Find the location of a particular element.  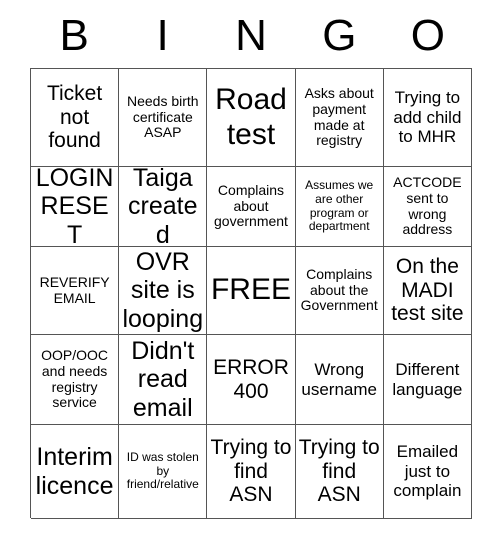

bingo-cell-label: Needs birth certificate ASAP is located at coordinates (162, 116).